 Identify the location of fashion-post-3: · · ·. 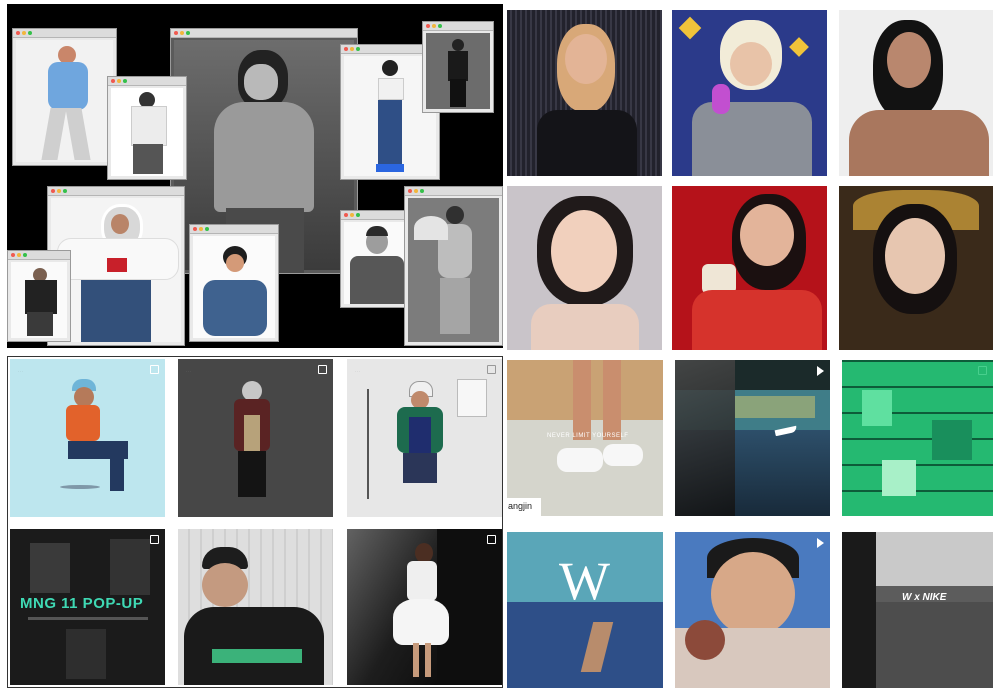
(424, 438).